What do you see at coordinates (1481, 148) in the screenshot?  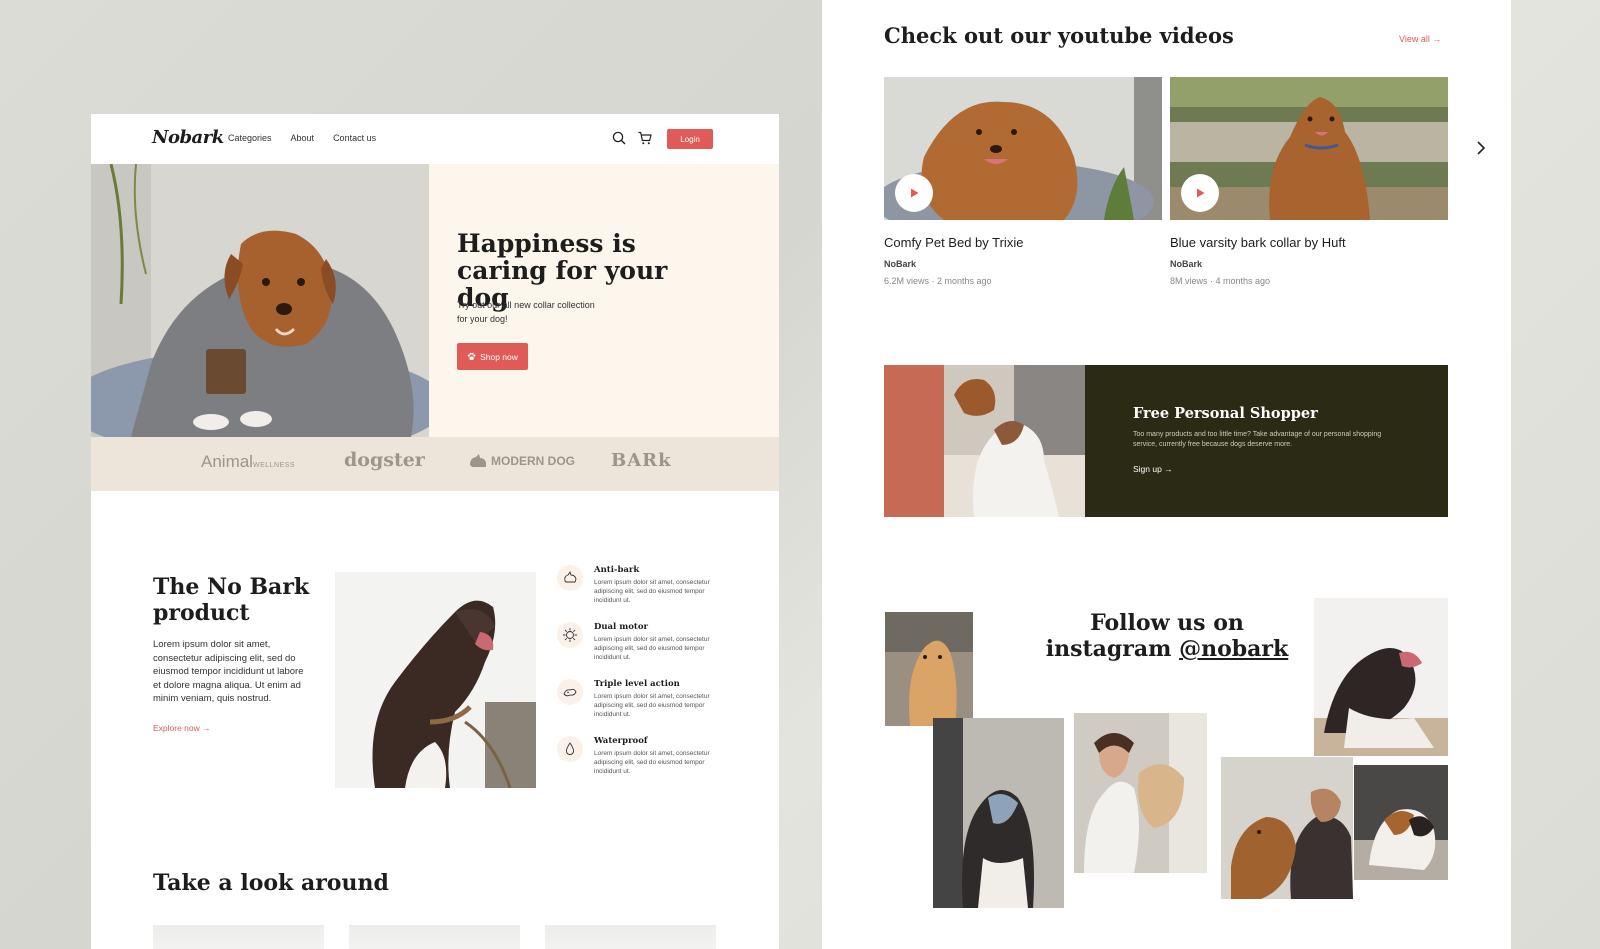 I see `chevron-right-icon` at bounding box center [1481, 148].